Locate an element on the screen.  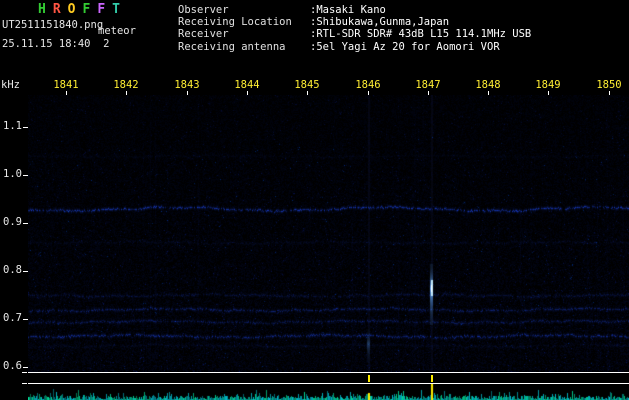
time-tick-label: 1845 is located at coordinates (307, 85).